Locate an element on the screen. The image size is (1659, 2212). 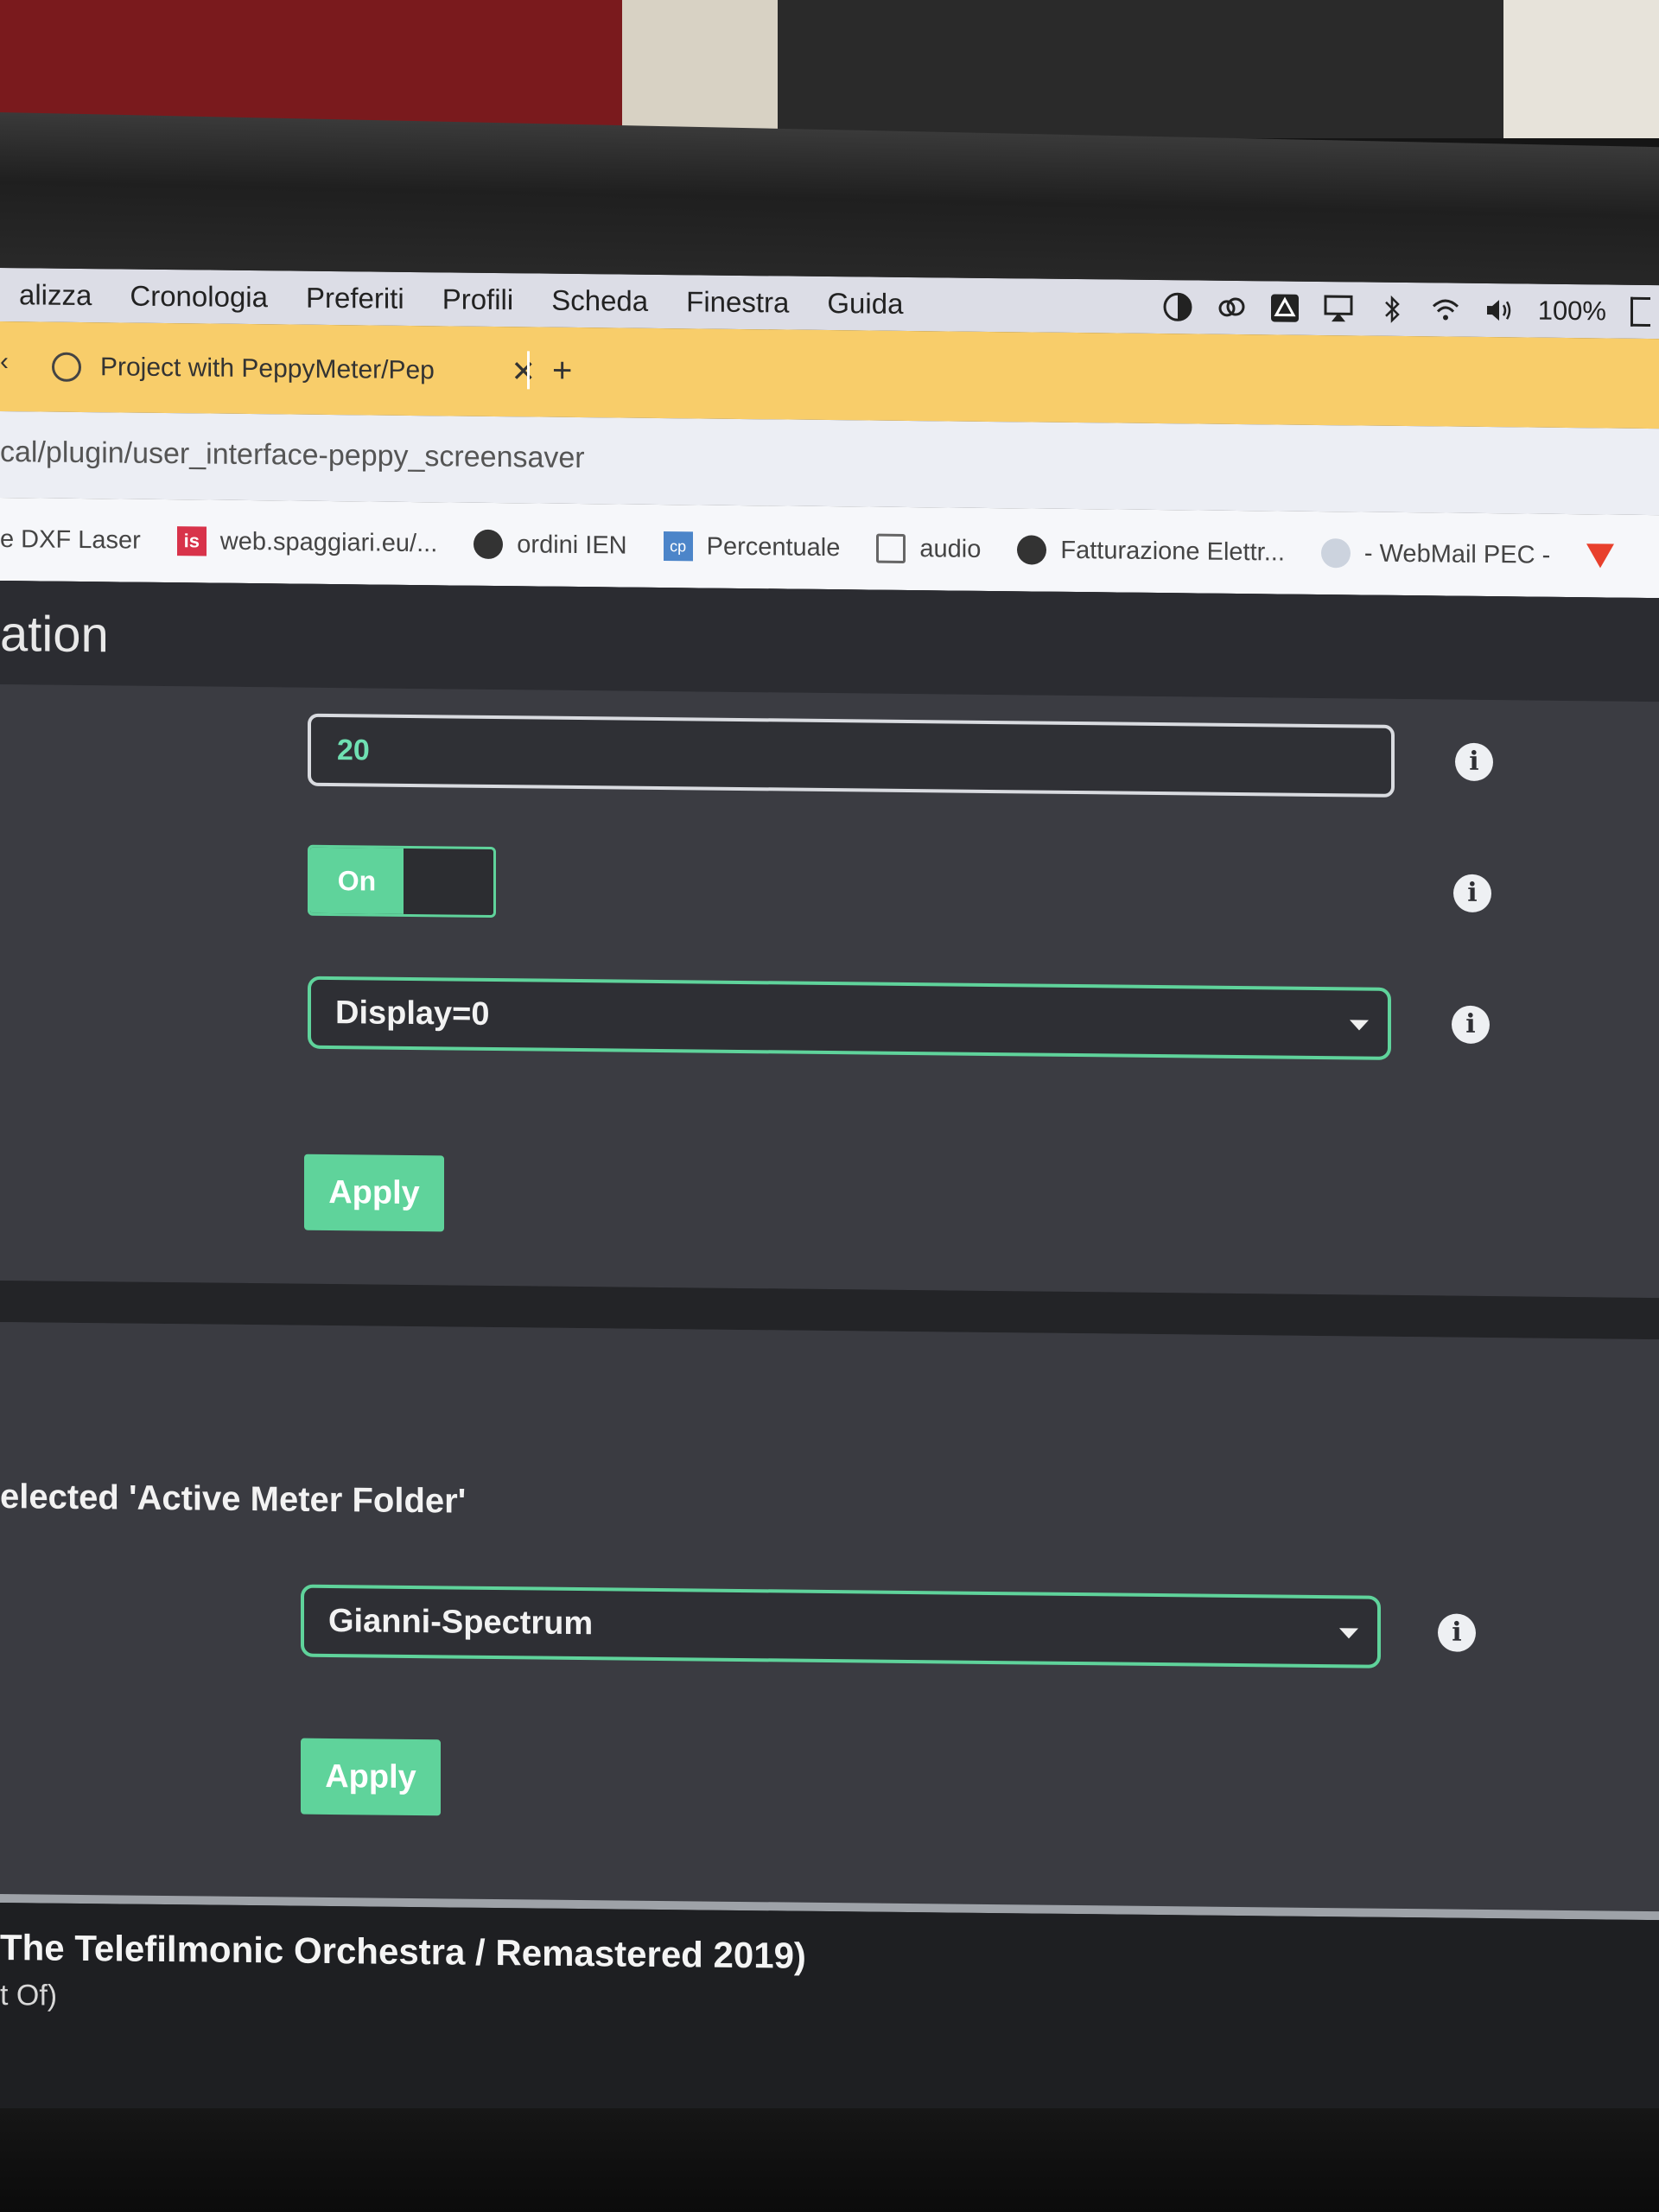
pec-icon is located at coordinates (1335, 553).